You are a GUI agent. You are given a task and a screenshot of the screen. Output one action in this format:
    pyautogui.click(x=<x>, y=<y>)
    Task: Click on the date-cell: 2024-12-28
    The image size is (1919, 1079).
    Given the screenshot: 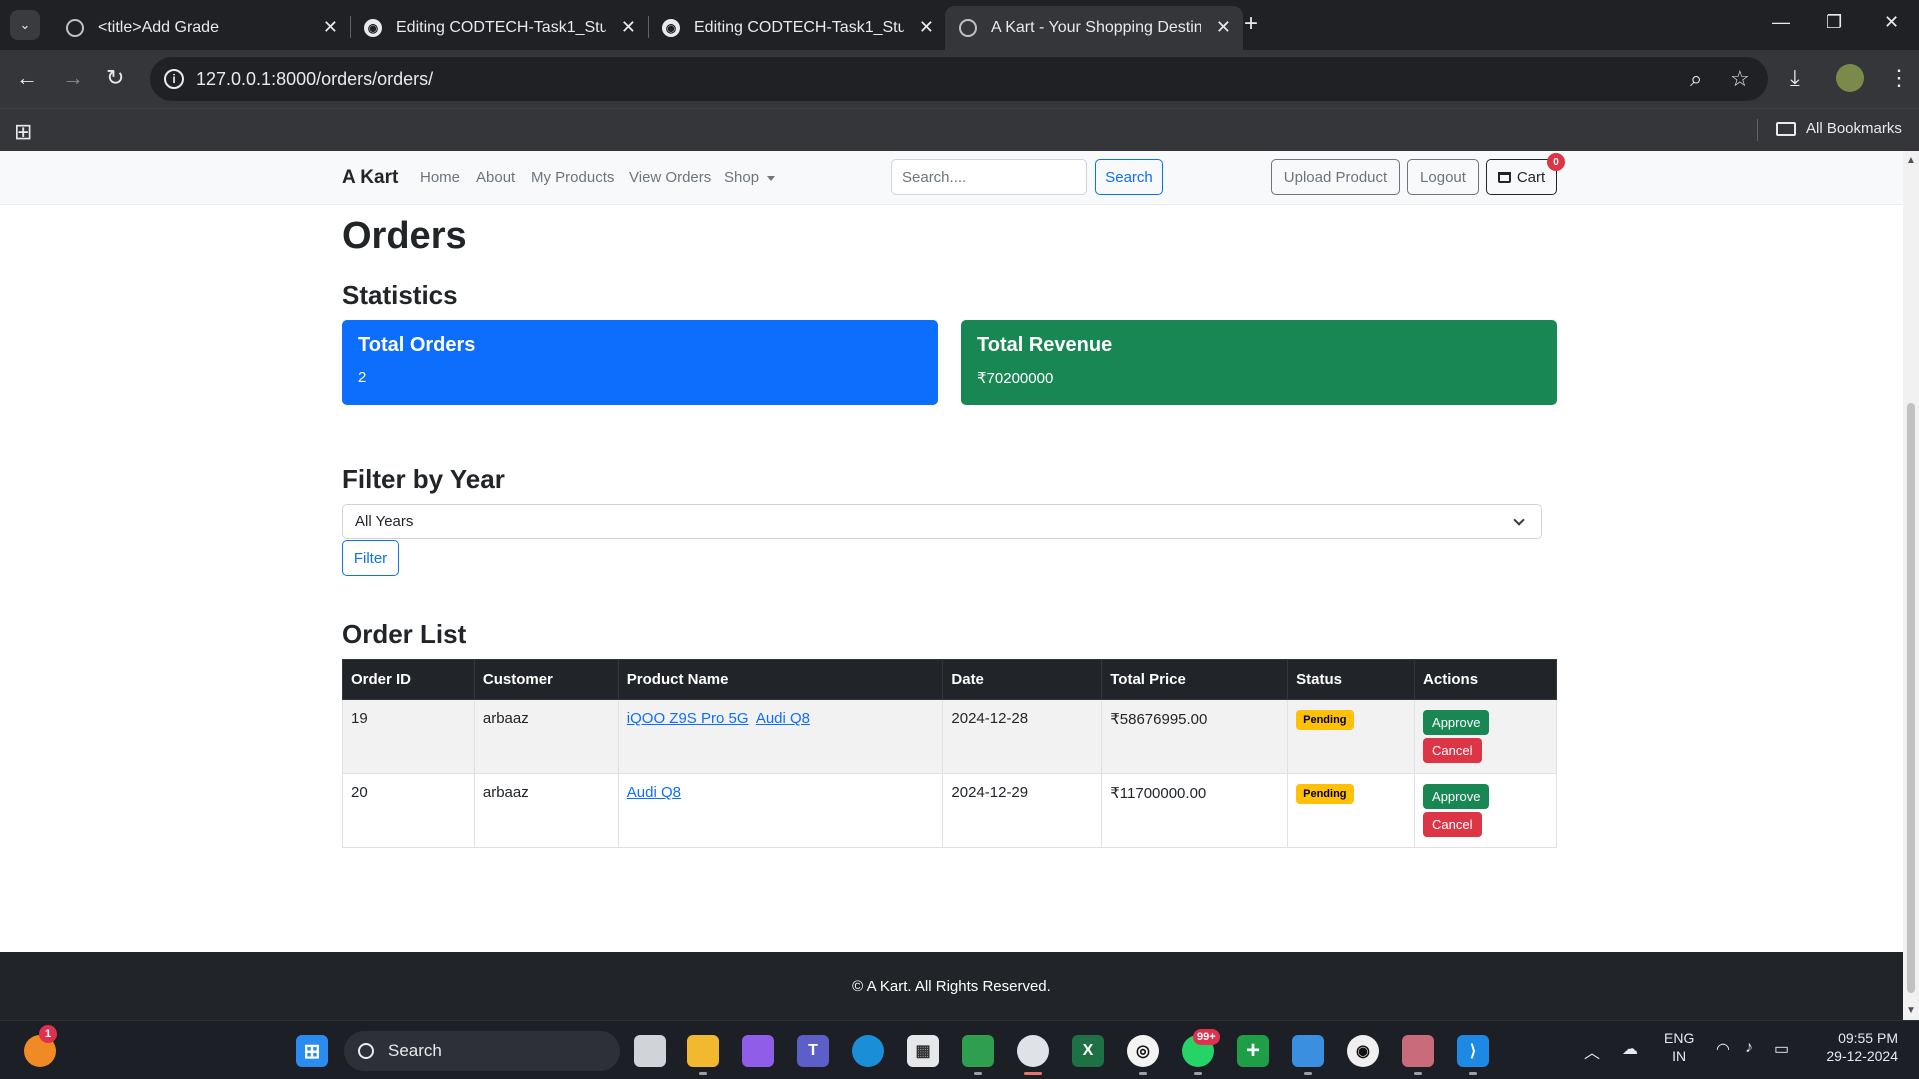 What is the action you would take?
    pyautogui.click(x=1022, y=736)
    